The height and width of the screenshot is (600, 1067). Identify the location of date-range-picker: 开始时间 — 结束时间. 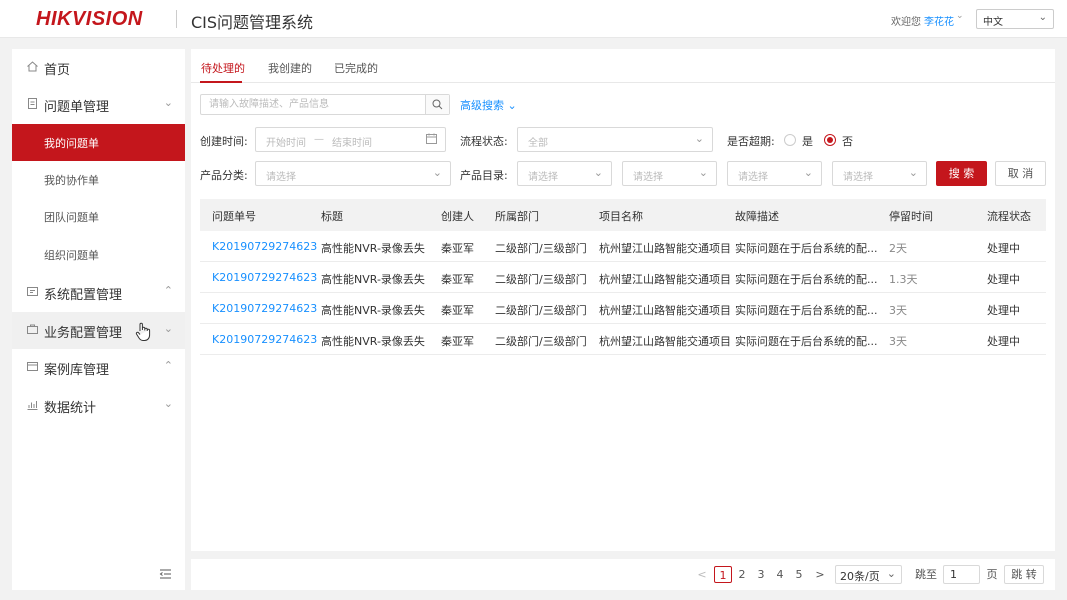
(350, 139).